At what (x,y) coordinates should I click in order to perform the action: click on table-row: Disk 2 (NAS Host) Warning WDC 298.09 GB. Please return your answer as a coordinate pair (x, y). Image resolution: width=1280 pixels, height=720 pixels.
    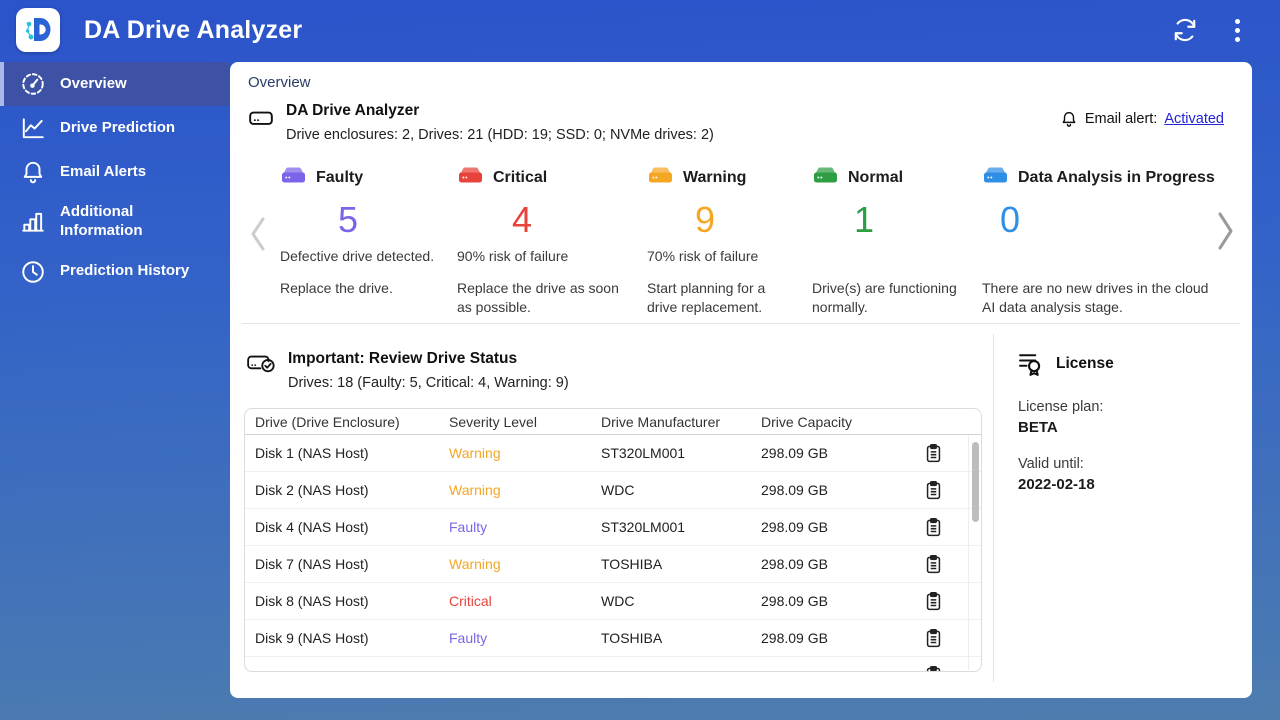
    Looking at the image, I should click on (613, 490).